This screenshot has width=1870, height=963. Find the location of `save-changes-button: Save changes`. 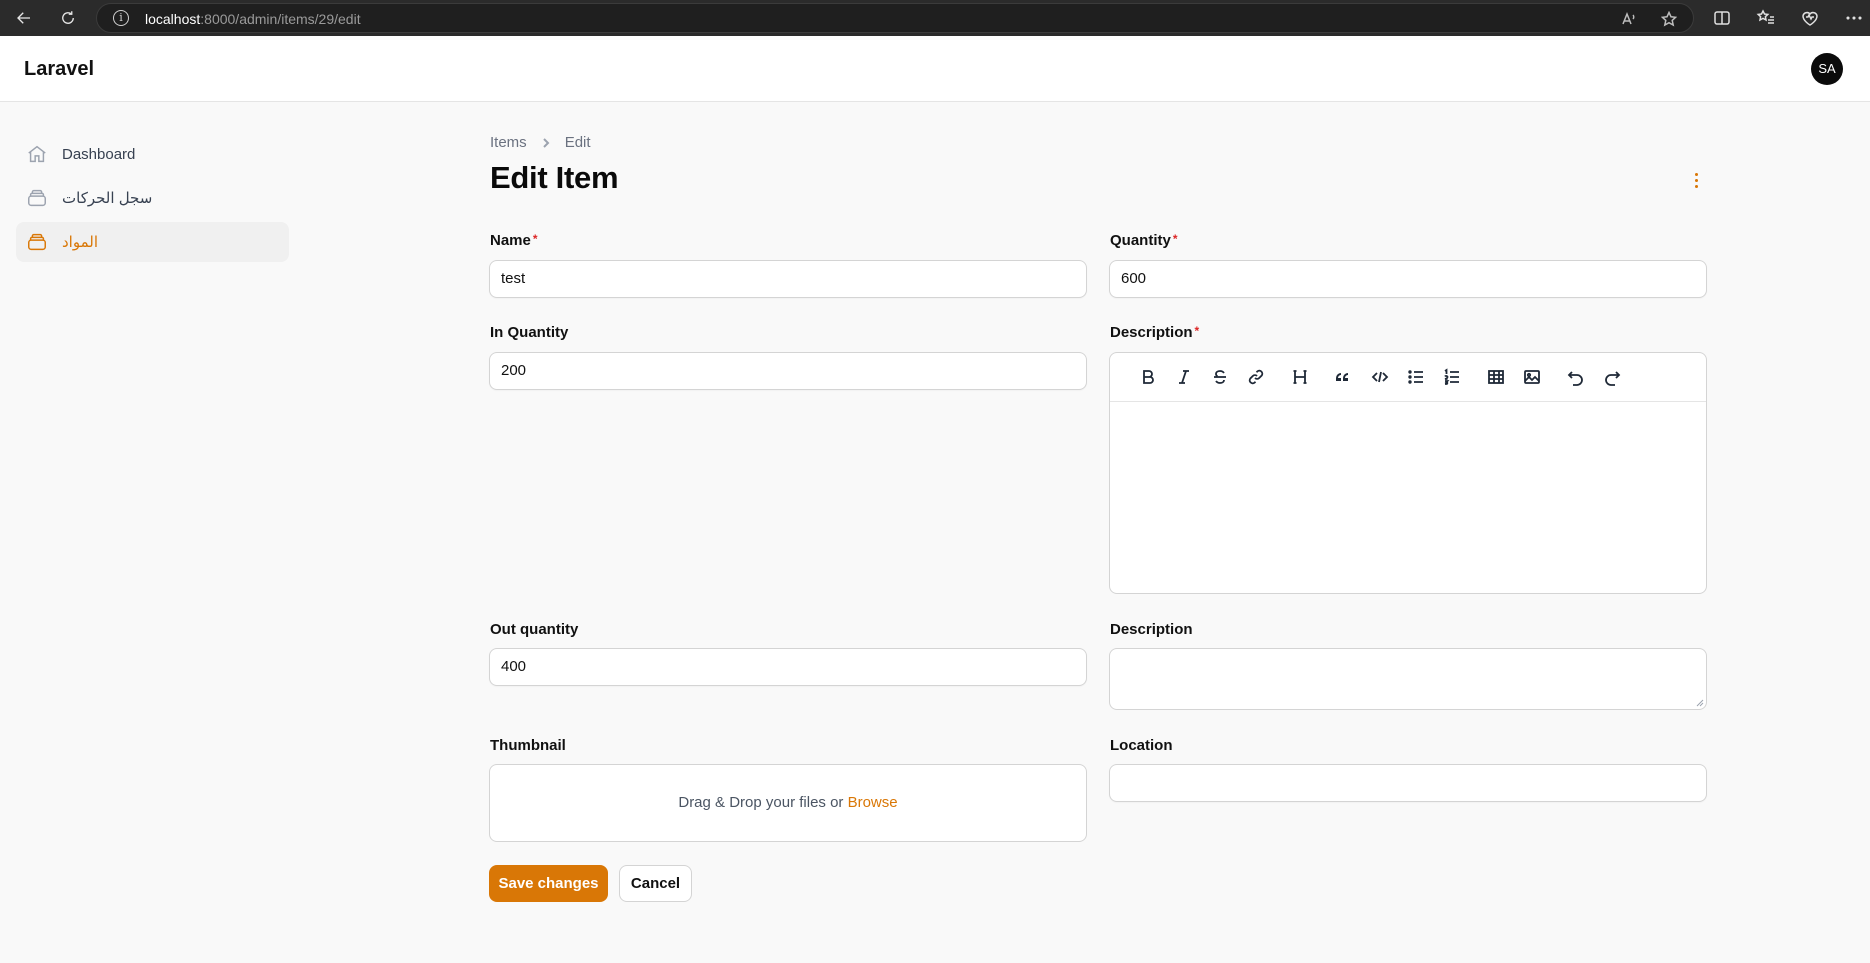

save-changes-button: Save changes is located at coordinates (548, 883).